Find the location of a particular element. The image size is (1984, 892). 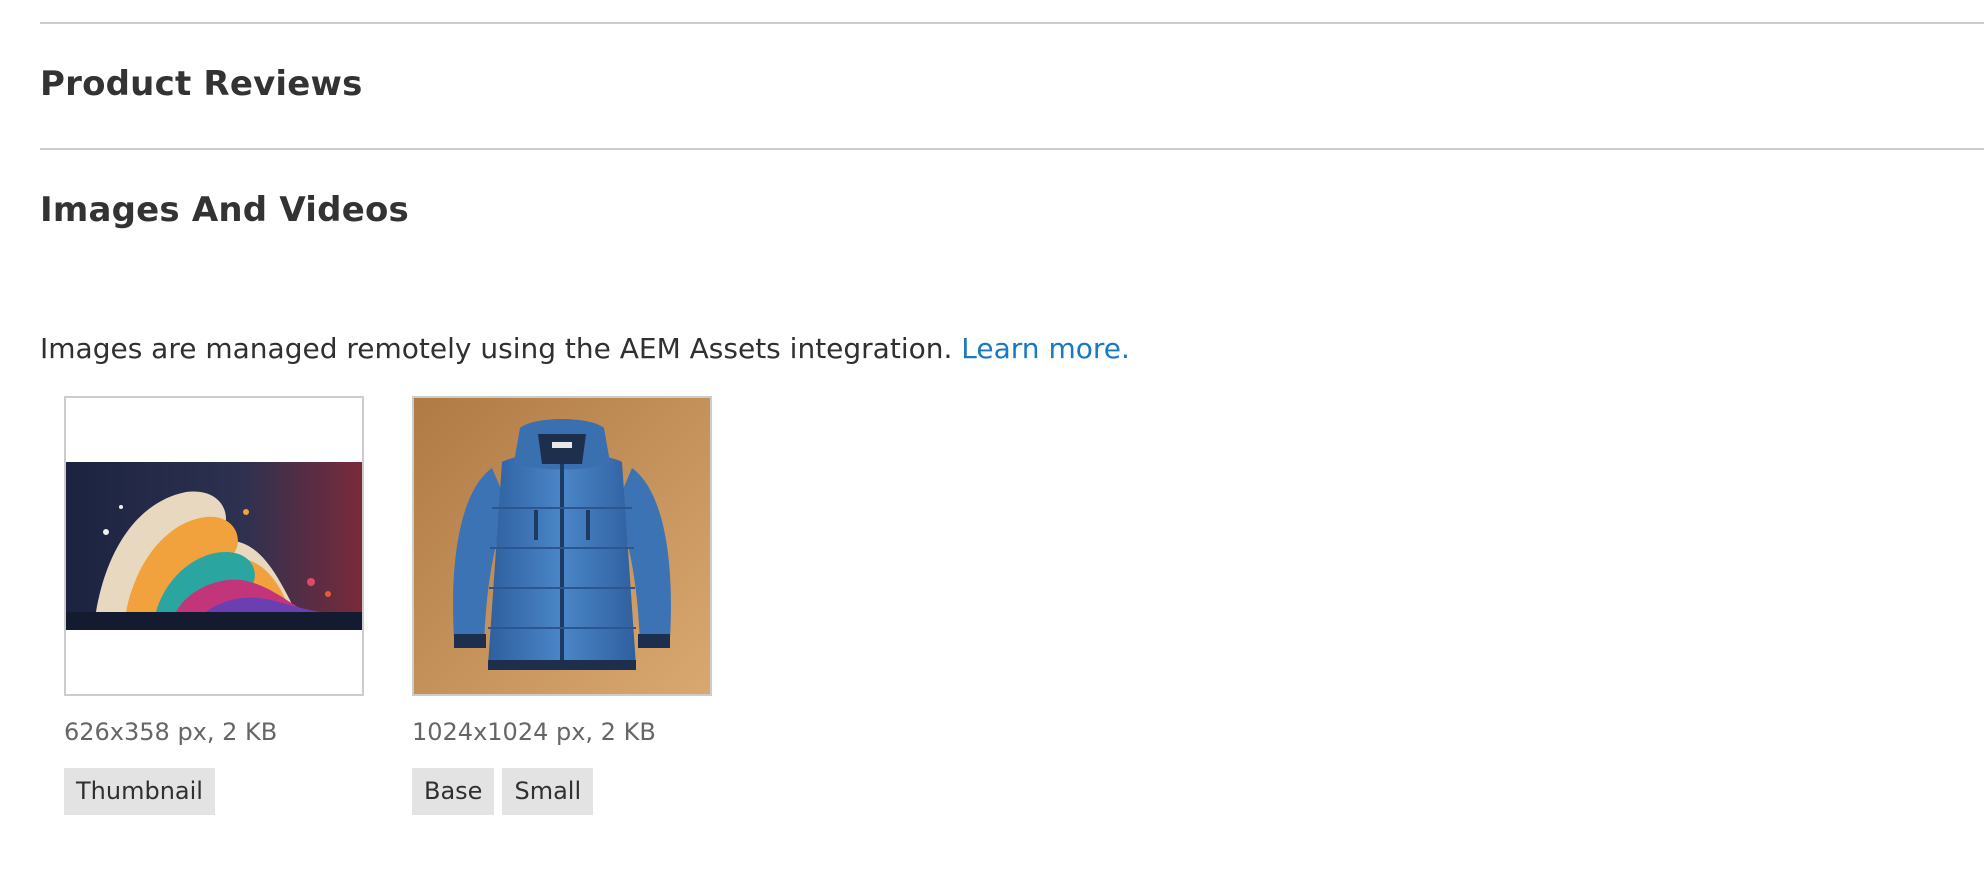

image-dimensions: 626x358 px, 2 KB is located at coordinates (171, 732).